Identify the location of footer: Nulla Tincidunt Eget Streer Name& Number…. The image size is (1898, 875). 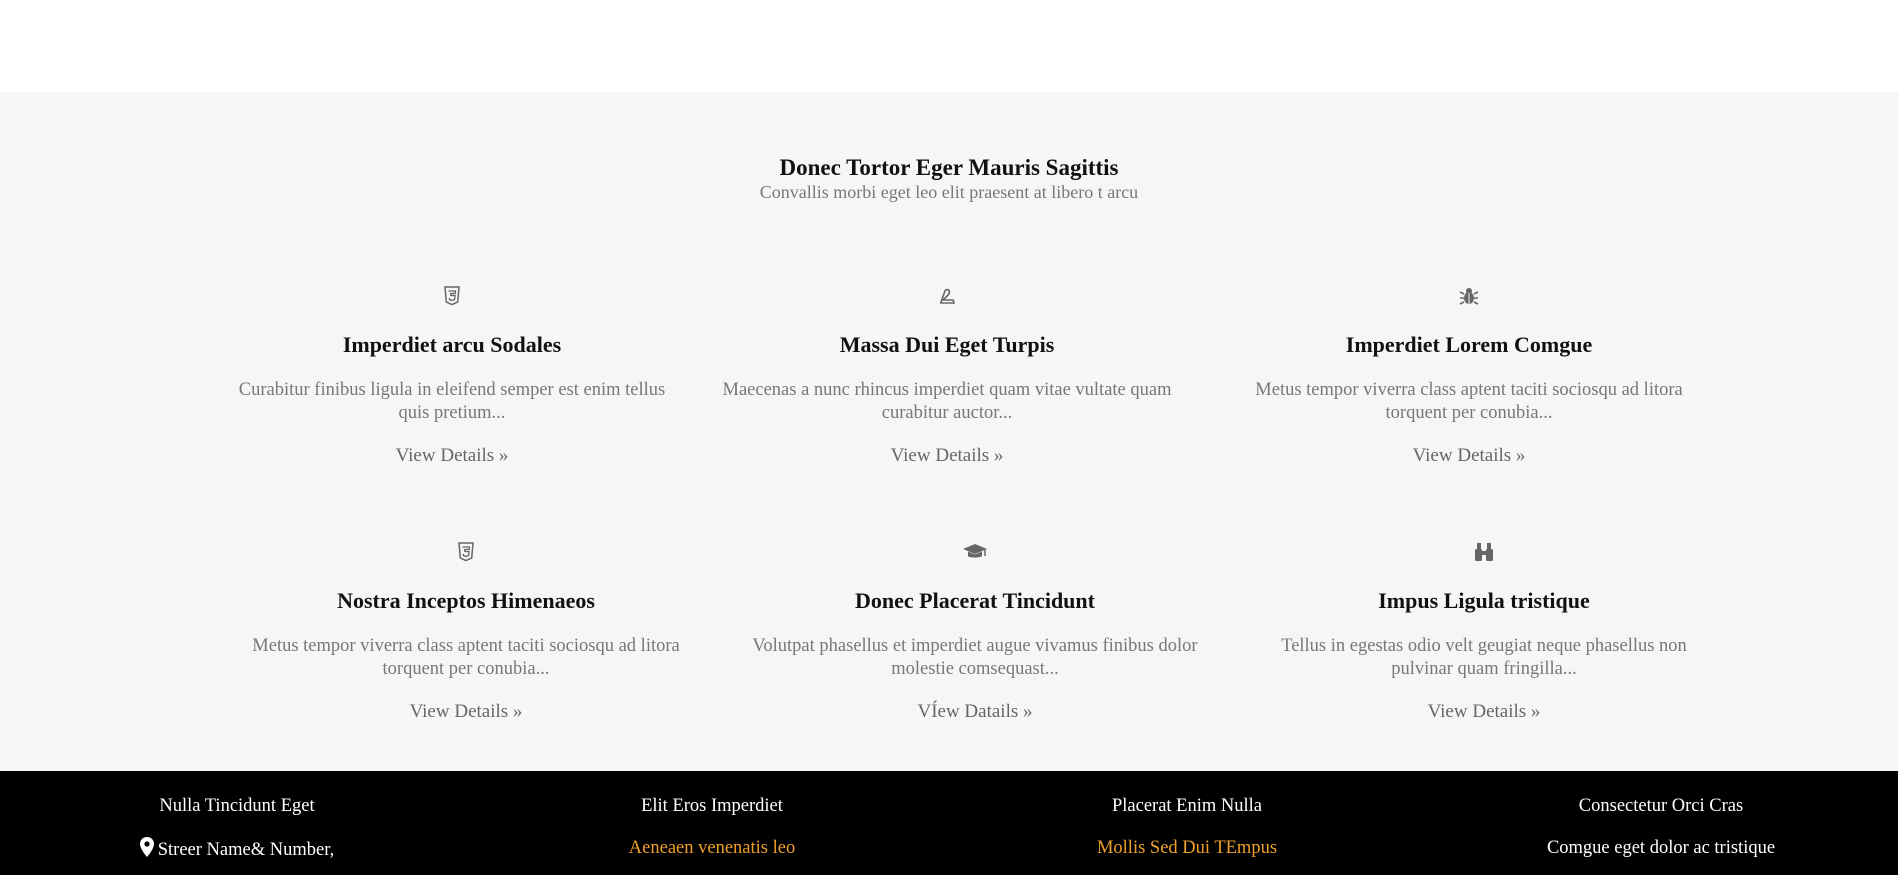
(949, 823).